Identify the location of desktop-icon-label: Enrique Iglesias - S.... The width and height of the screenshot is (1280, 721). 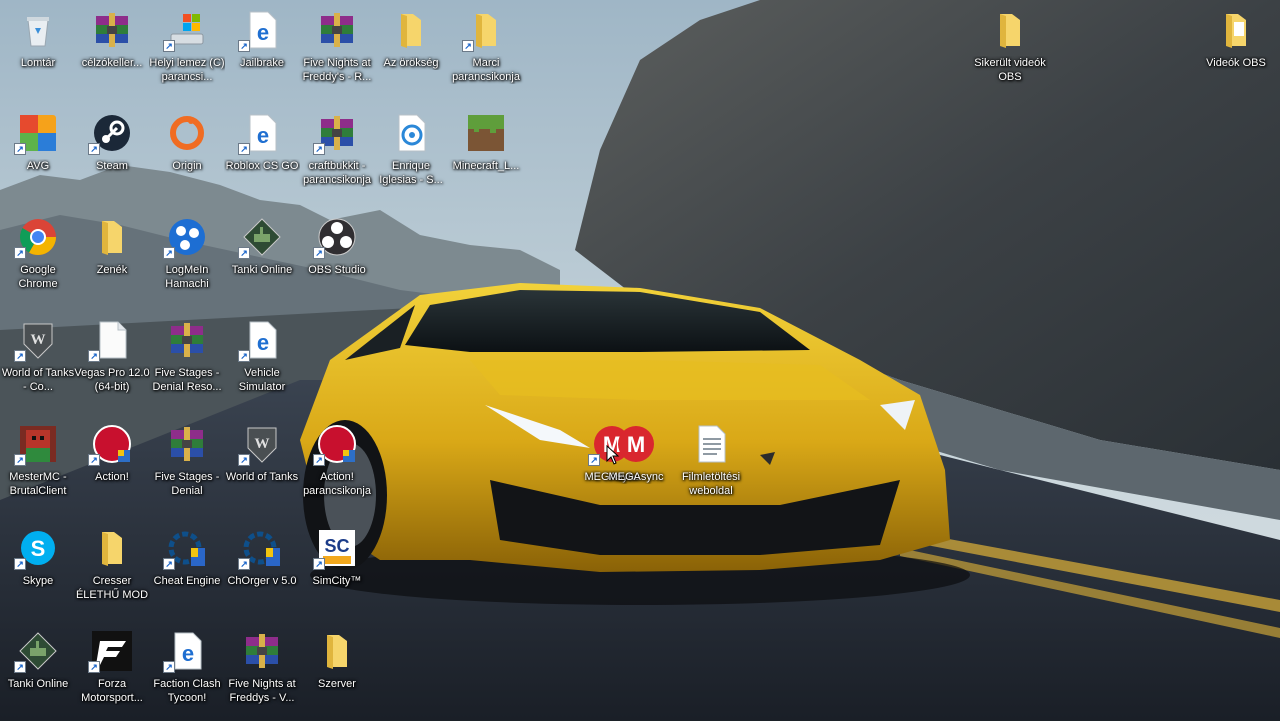
(411, 173).